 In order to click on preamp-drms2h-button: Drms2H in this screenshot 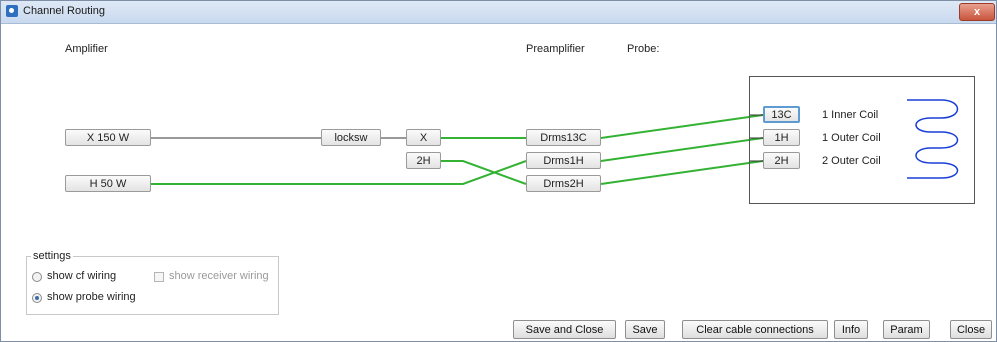, I will do `click(563, 183)`.